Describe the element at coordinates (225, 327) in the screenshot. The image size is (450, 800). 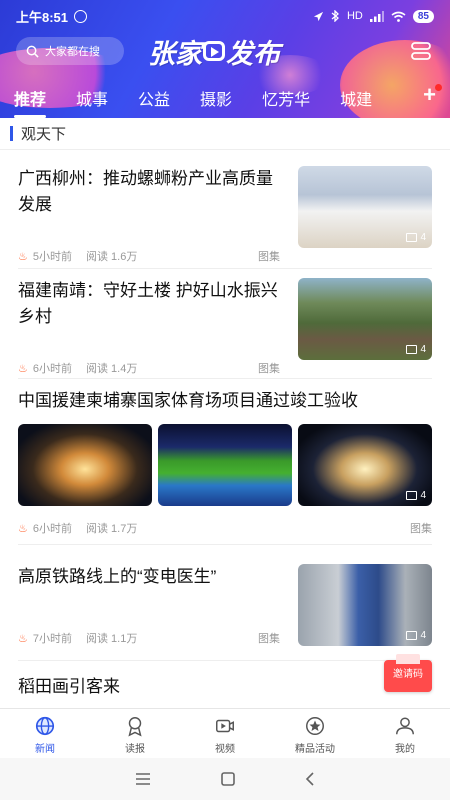
I see `news-item: 福建南靖：守好土楼 护好山水振兴乡村 ♨ 6小时前 阅读 1.4万 图集 4` at that location.